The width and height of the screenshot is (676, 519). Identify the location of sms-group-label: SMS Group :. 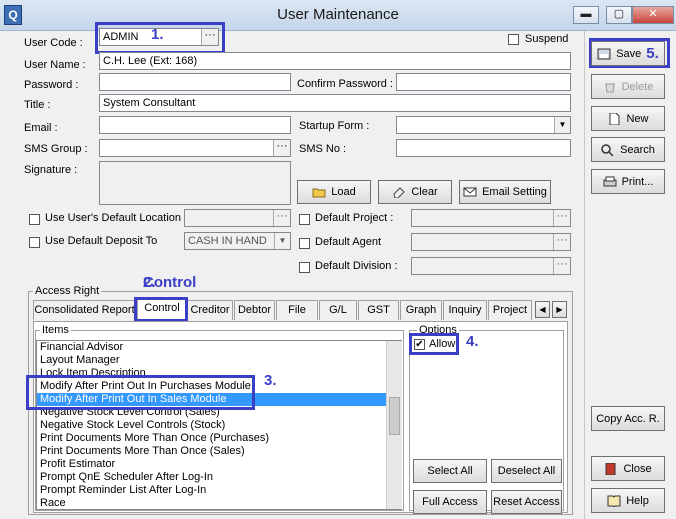
(56, 149).